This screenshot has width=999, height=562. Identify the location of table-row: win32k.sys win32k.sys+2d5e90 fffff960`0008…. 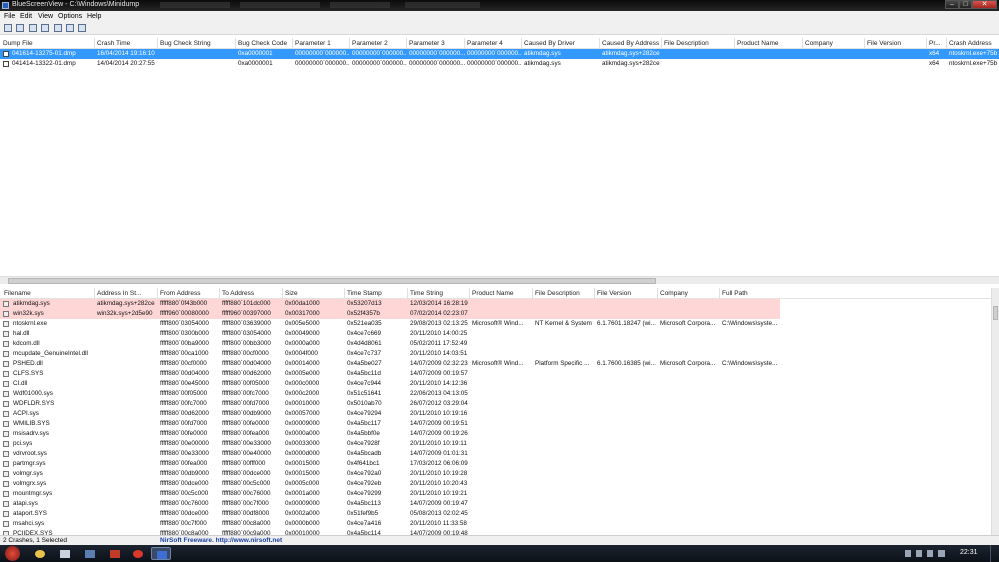
(390, 314).